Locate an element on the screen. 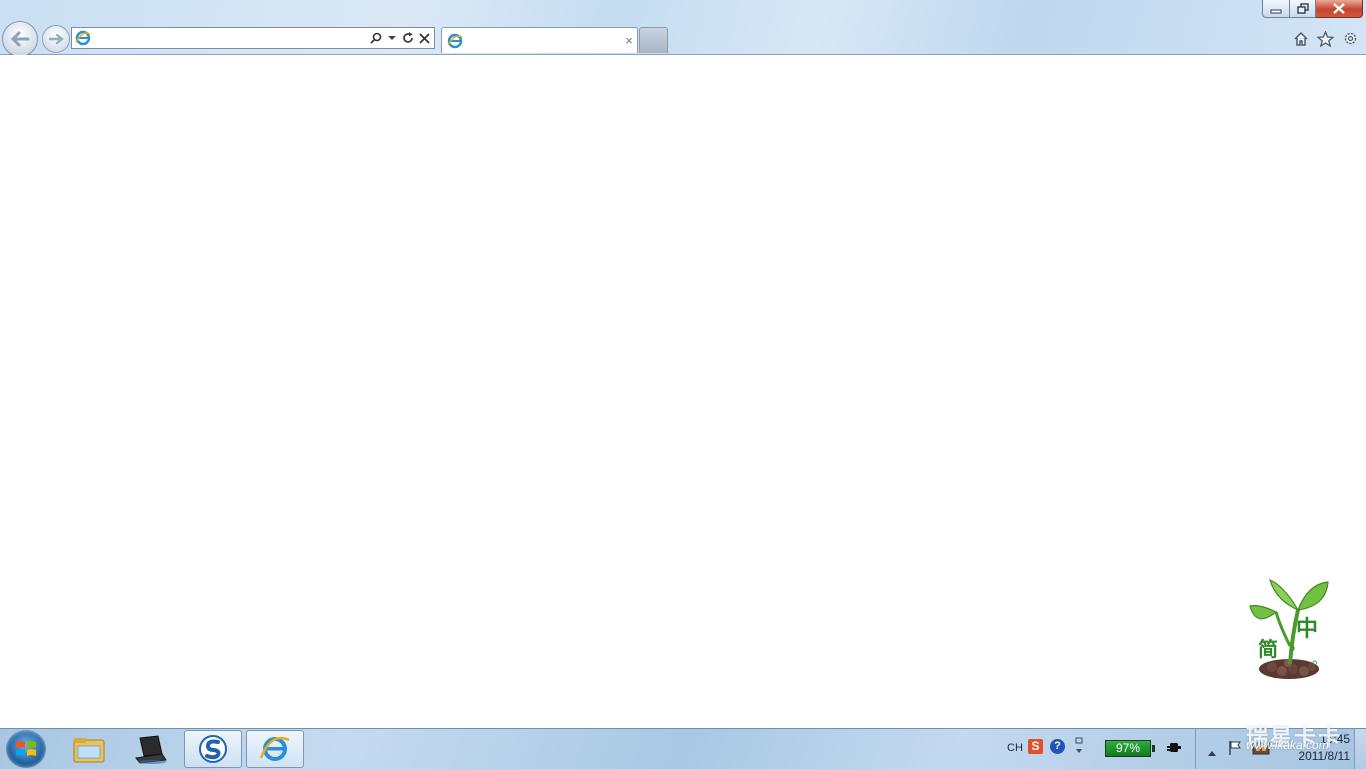 The height and width of the screenshot is (769, 1366). taskbar-explorer is located at coordinates (89, 749).